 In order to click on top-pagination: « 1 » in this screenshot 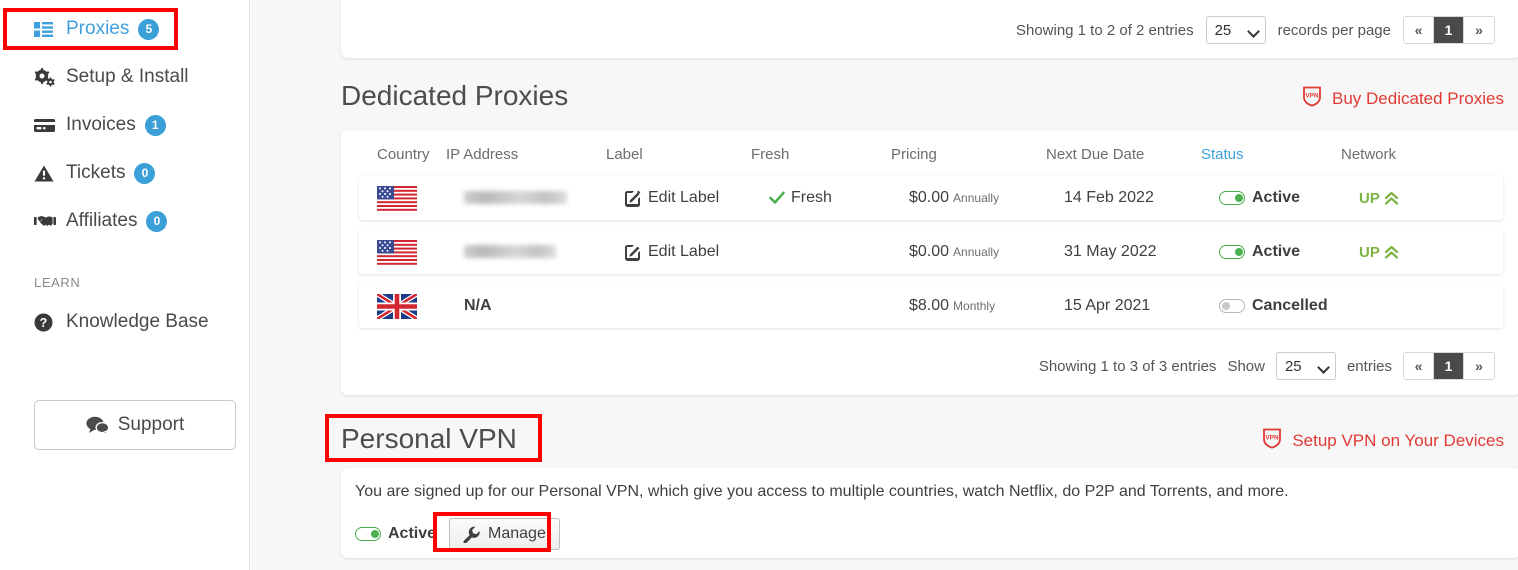, I will do `click(1449, 30)`.